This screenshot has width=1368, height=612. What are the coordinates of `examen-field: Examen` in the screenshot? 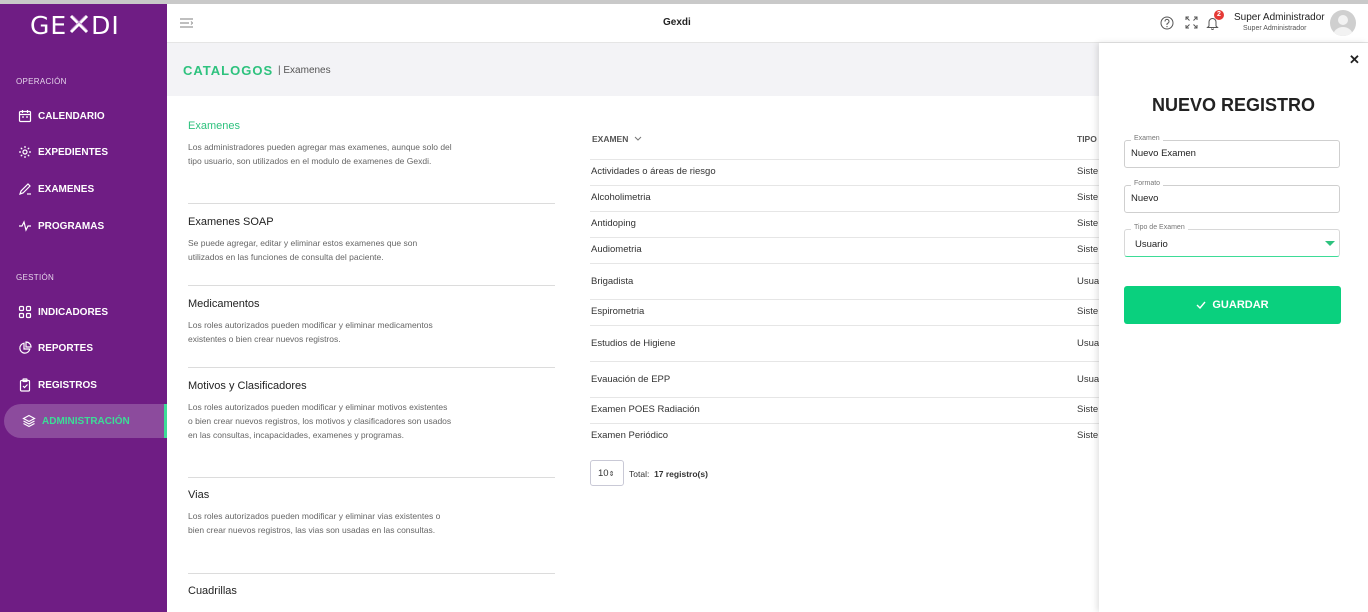 It's located at (1232, 151).